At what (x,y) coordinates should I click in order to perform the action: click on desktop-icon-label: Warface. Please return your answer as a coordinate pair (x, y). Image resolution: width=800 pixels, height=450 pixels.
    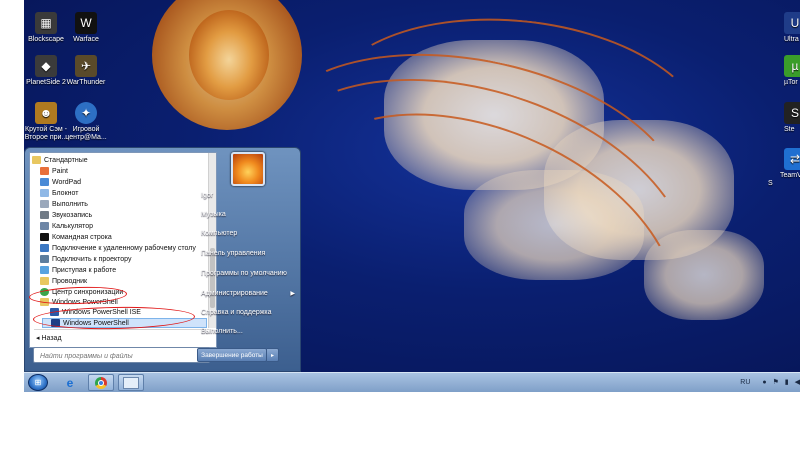
    Looking at the image, I should click on (86, 39).